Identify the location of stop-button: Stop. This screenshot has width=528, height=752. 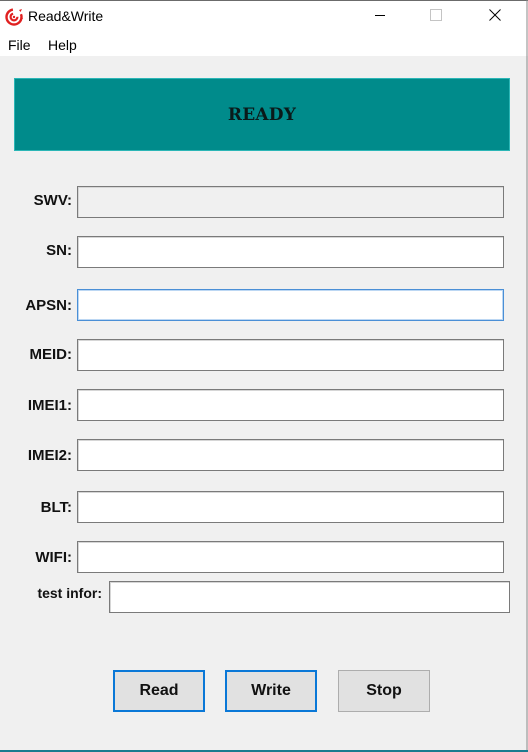
(384, 691).